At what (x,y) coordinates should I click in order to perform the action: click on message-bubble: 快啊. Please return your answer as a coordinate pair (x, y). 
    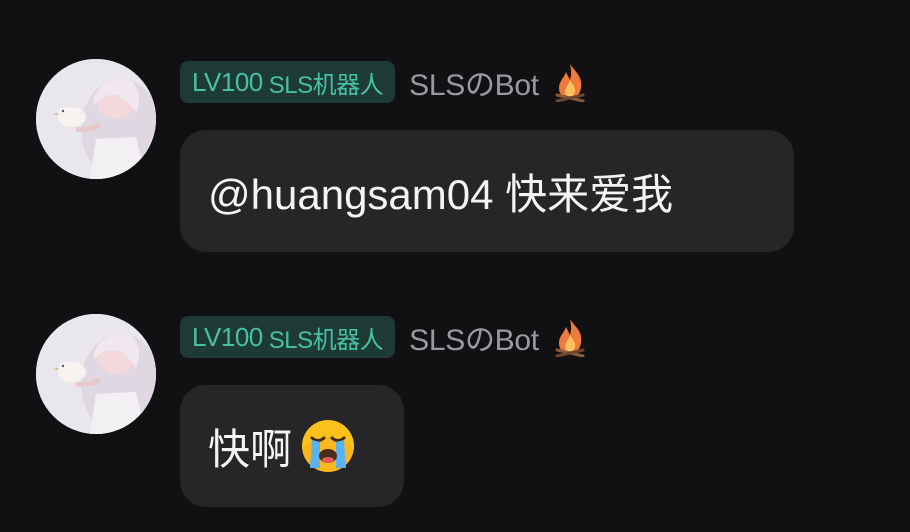
    Looking at the image, I should click on (292, 446).